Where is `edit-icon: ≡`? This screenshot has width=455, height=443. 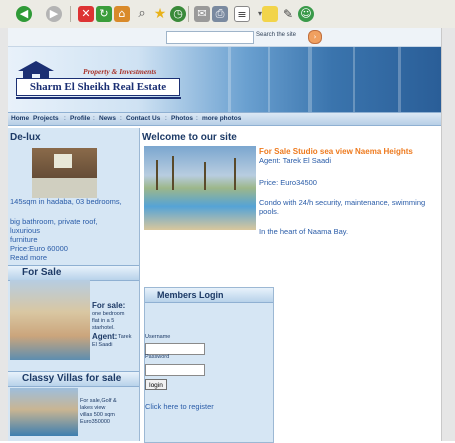
edit-icon: ≡ is located at coordinates (242, 14).